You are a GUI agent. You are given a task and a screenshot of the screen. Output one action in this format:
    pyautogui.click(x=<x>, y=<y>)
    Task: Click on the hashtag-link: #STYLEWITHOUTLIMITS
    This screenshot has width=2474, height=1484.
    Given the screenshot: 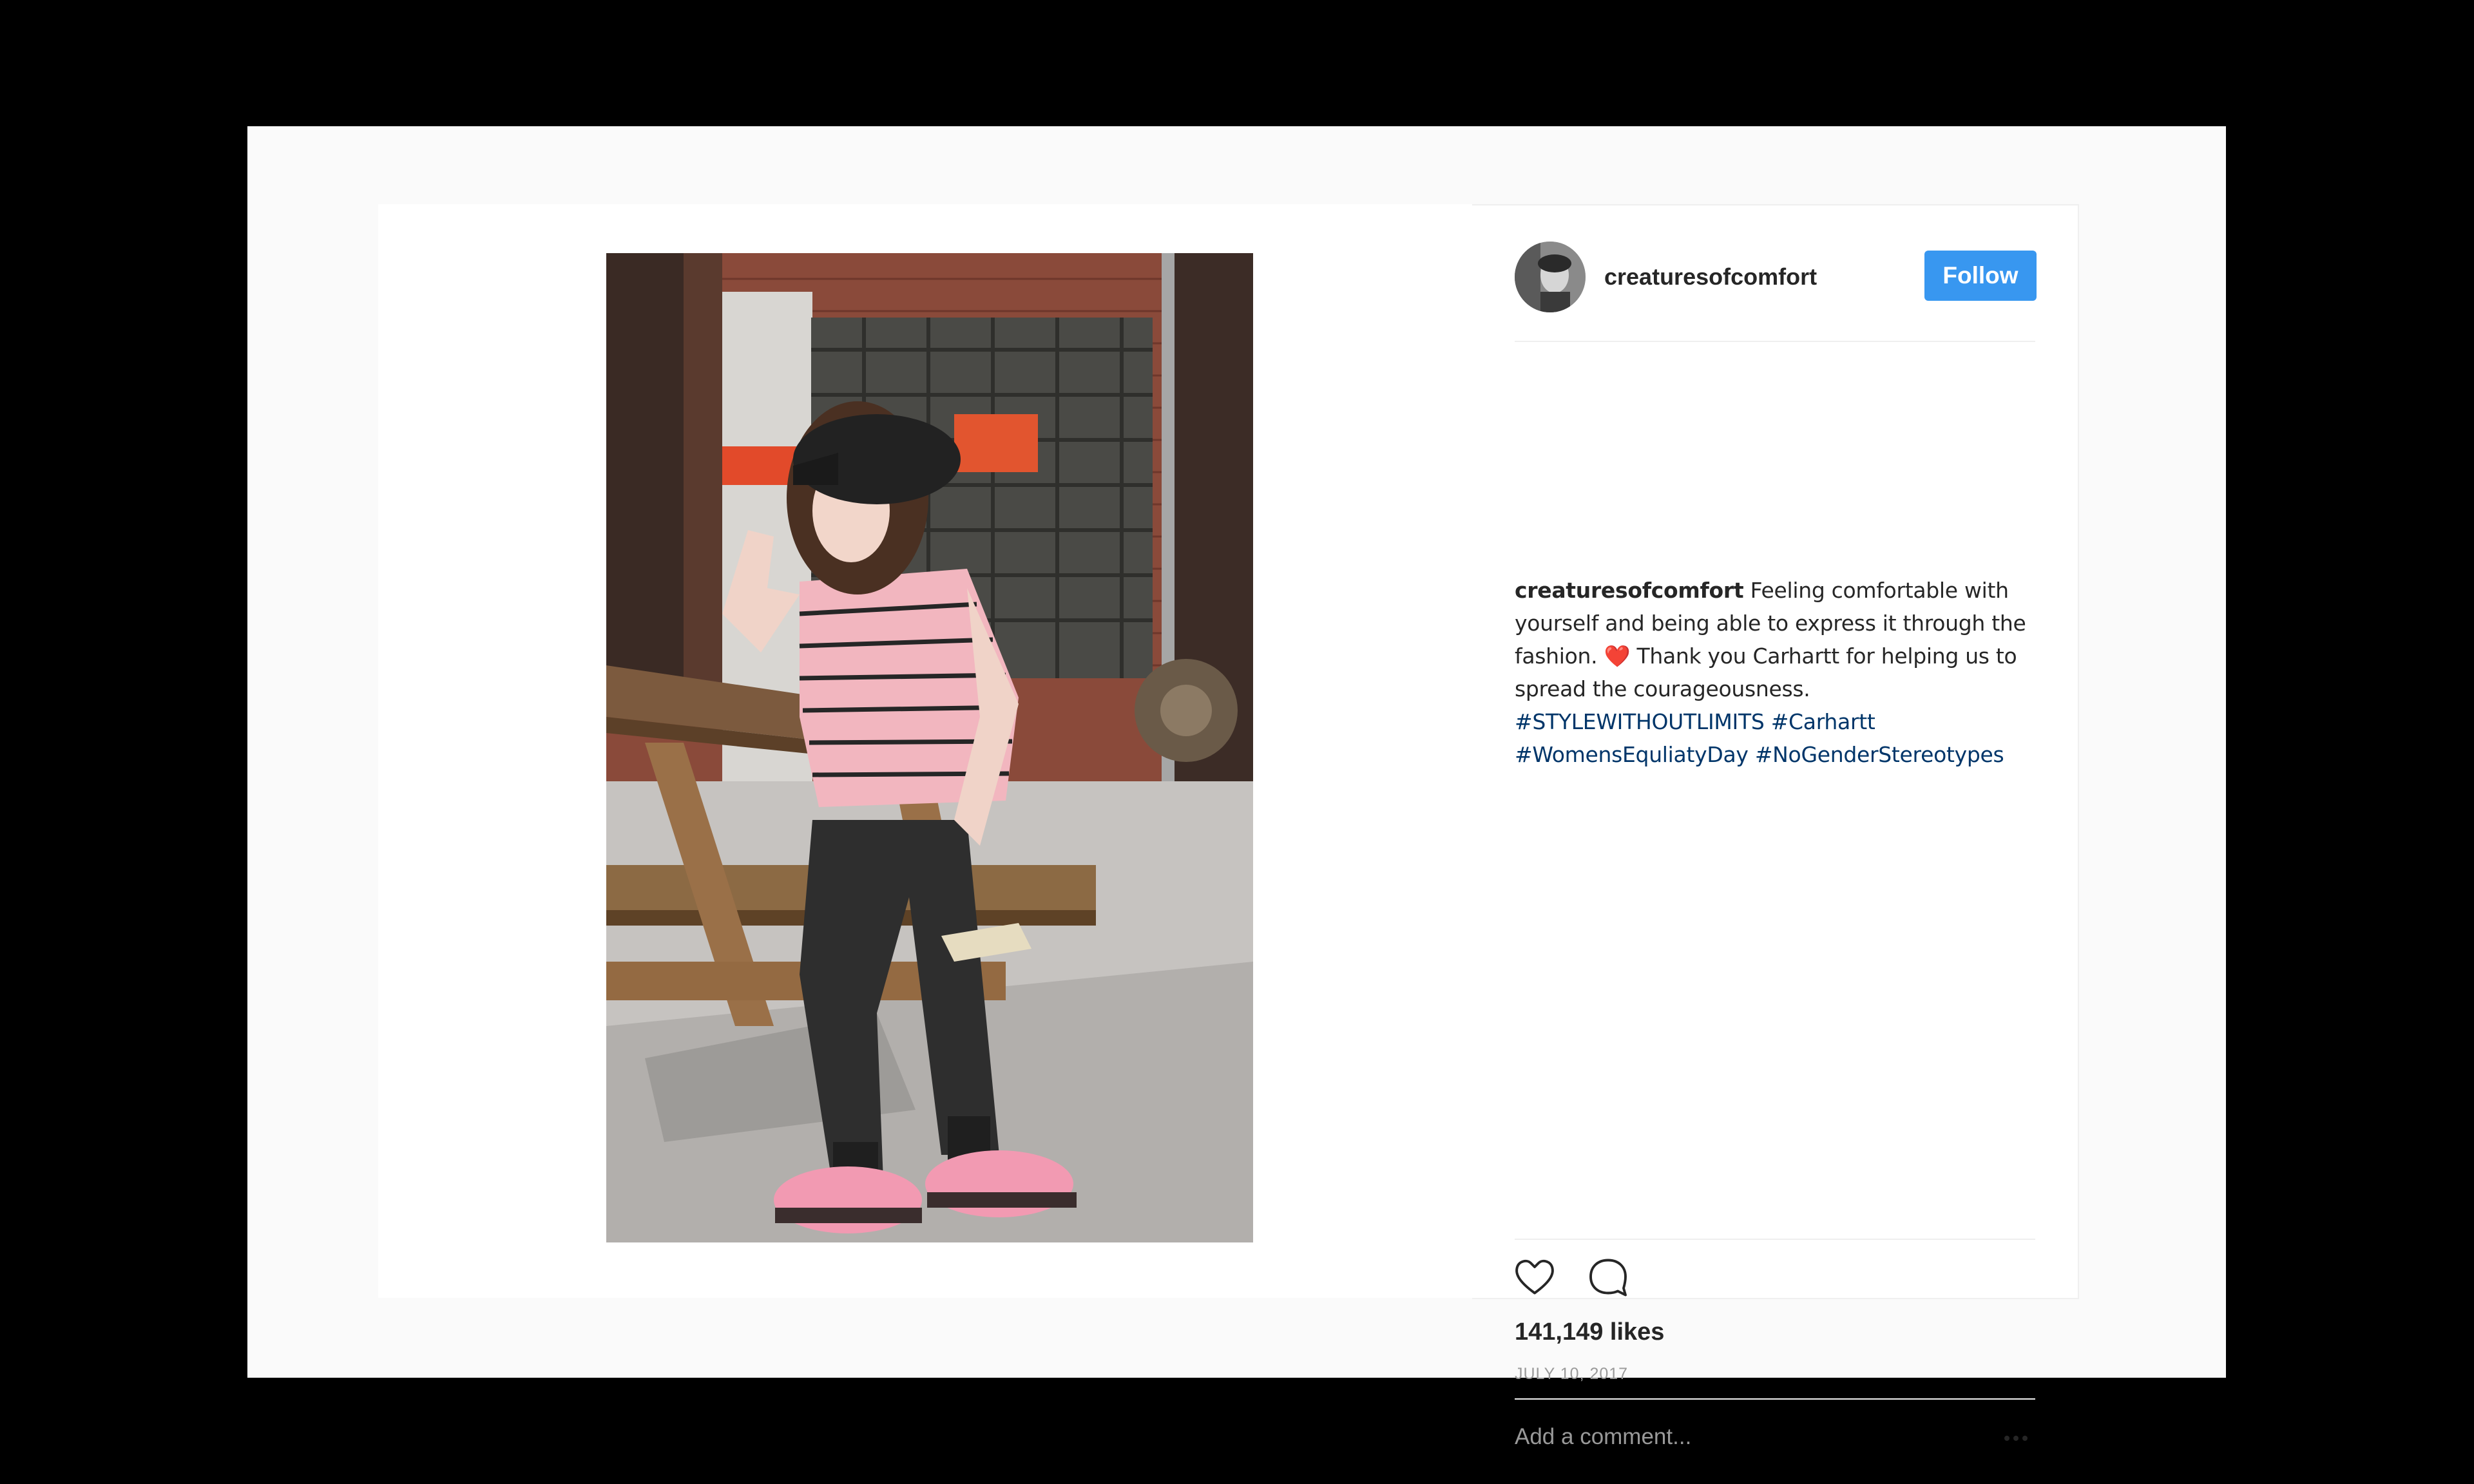 What is the action you would take?
    pyautogui.click(x=1640, y=721)
    